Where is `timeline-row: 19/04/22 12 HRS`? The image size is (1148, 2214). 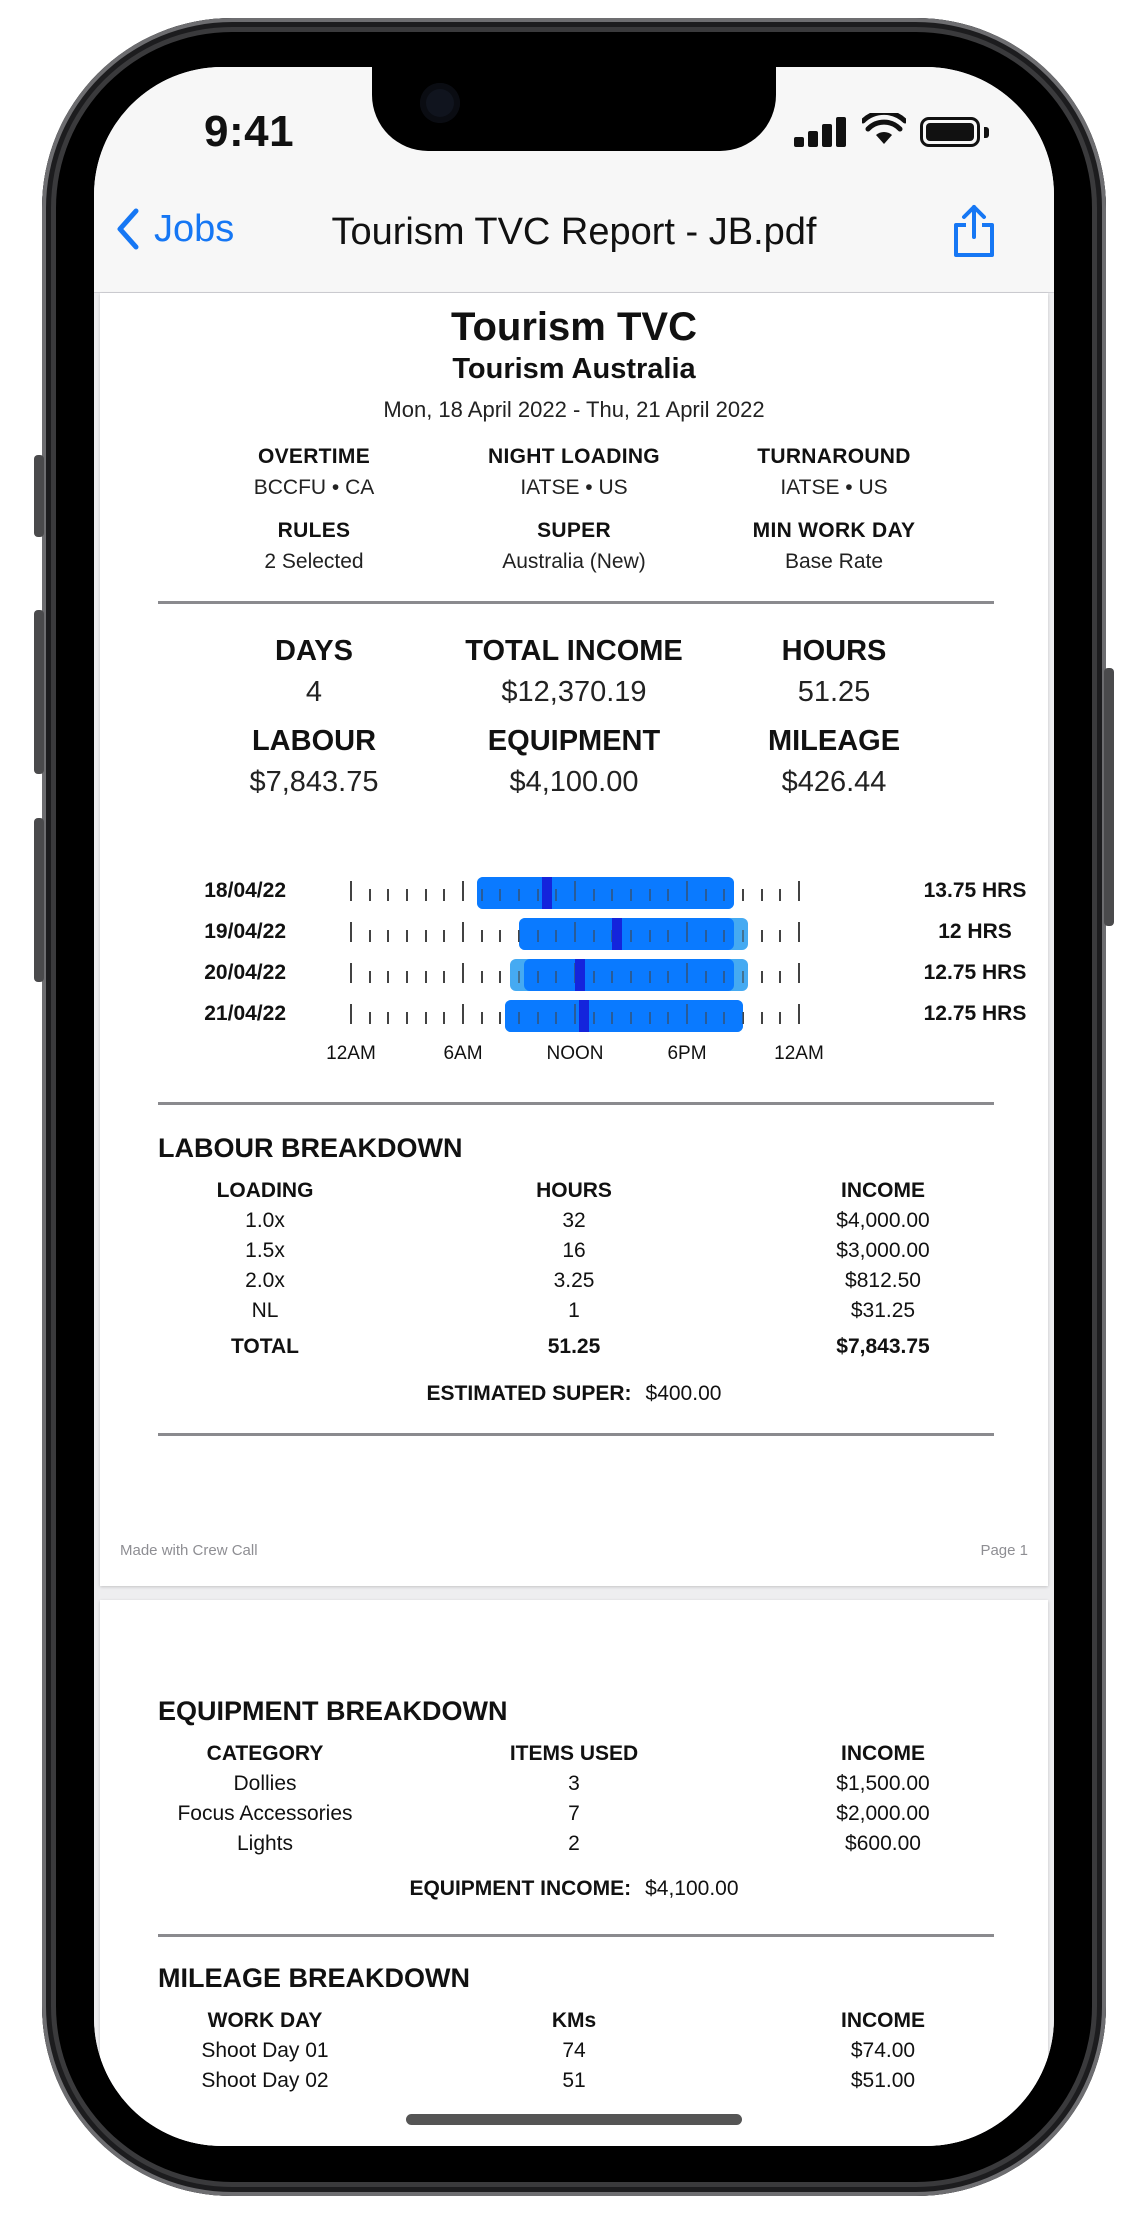 timeline-row: 19/04/22 12 HRS is located at coordinates (574, 934).